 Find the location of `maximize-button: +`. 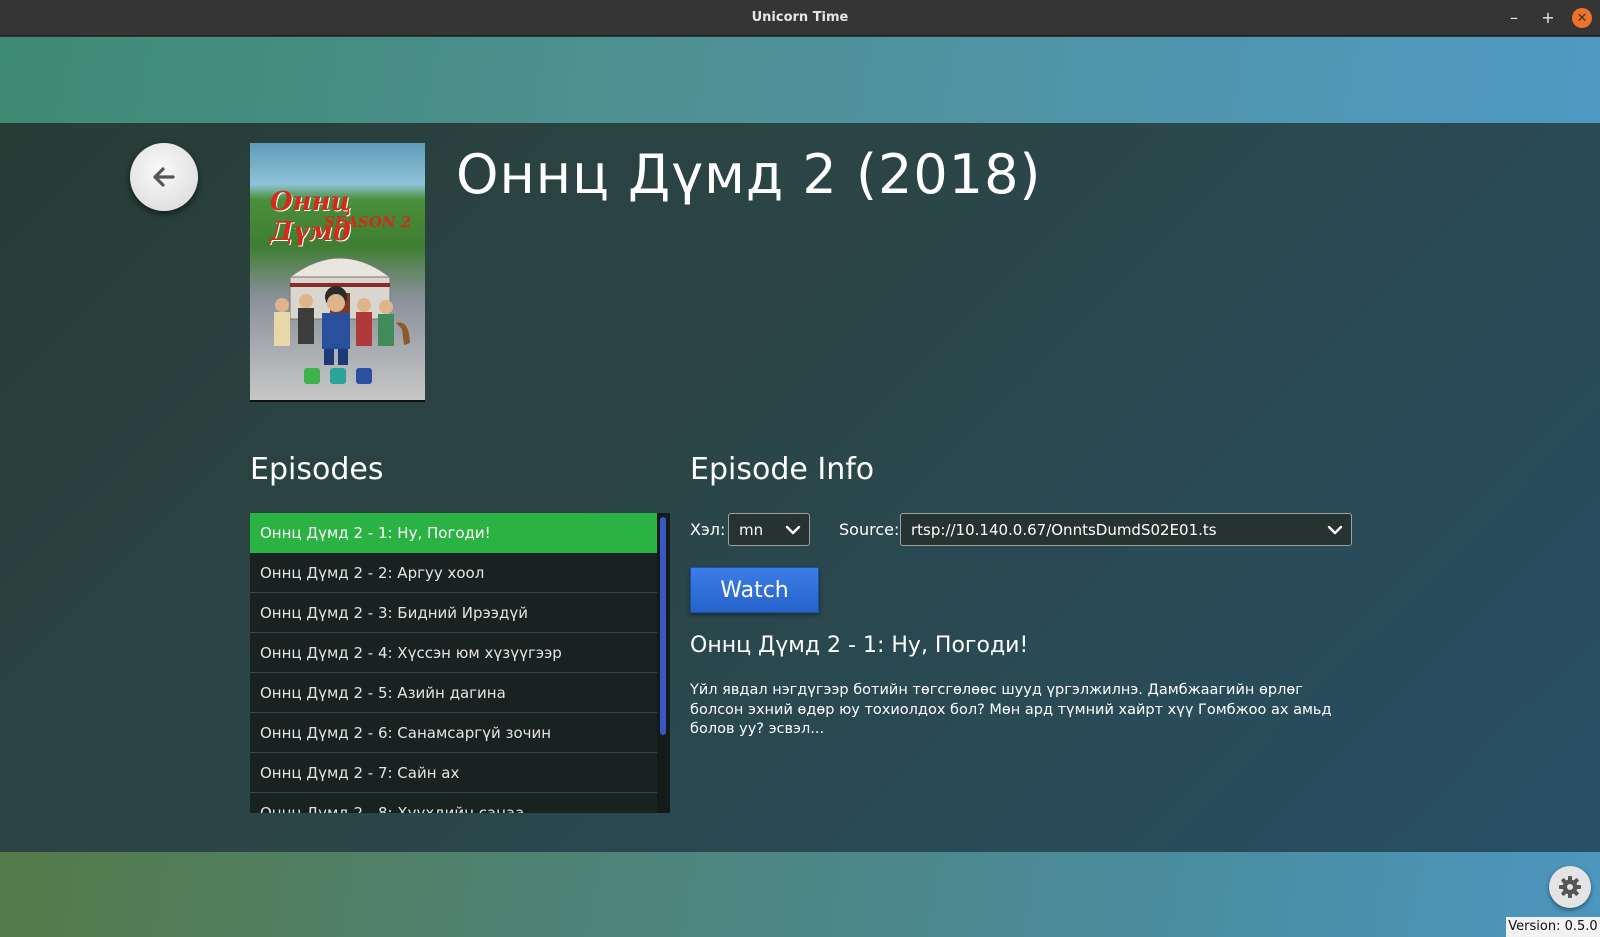

maximize-button: + is located at coordinates (1548, 18).